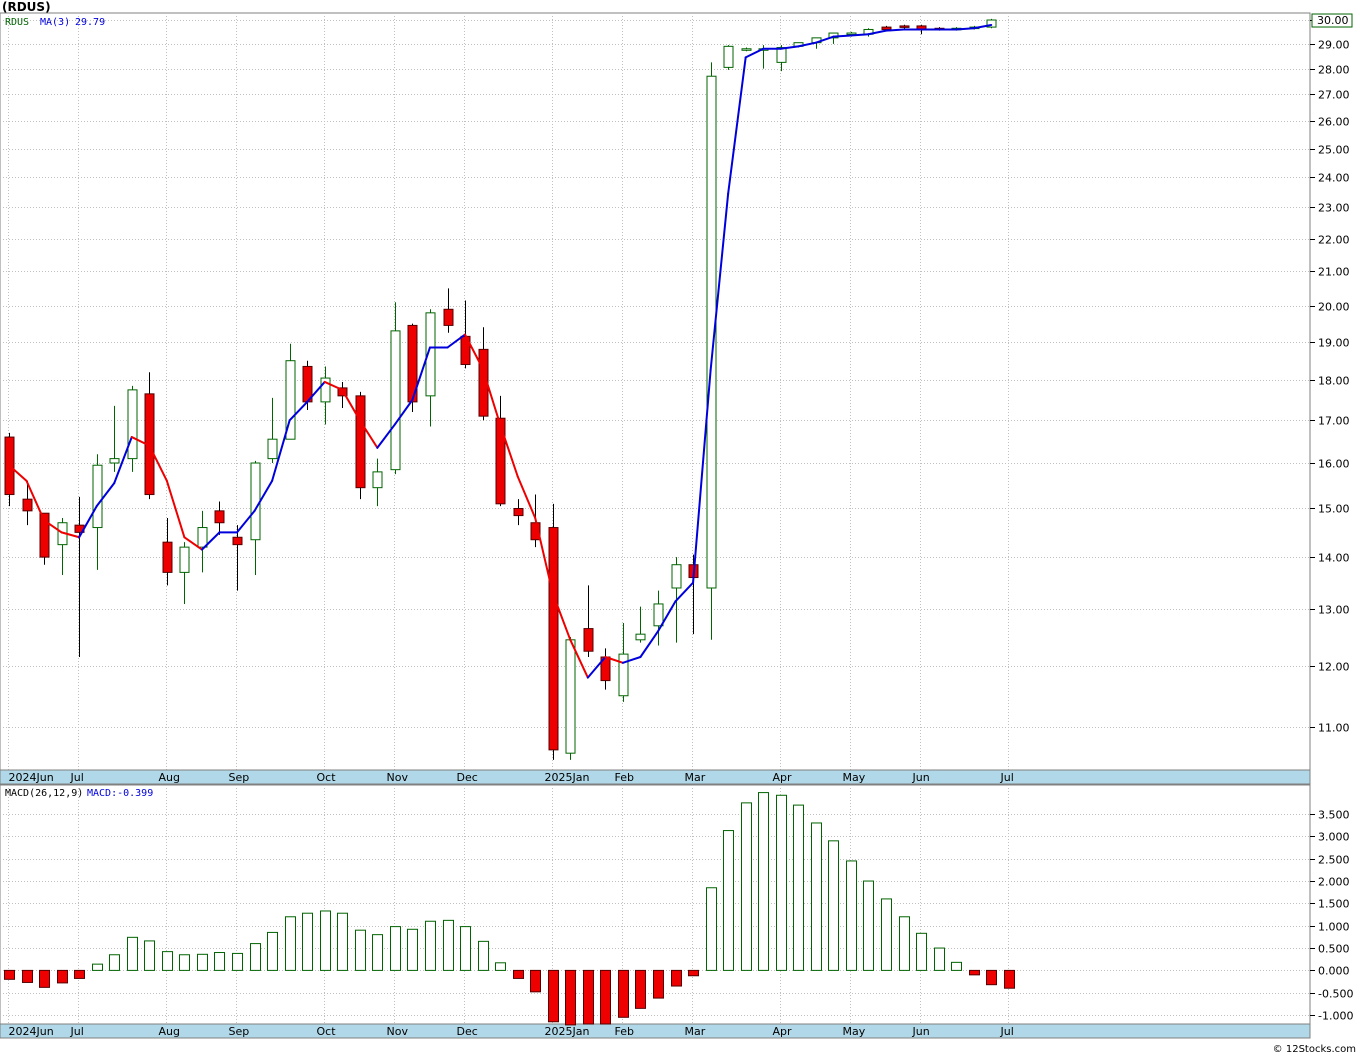 This screenshot has height=1056, width=1360. What do you see at coordinates (1334, 307) in the screenshot?
I see `price-ytick-label: 20.00` at bounding box center [1334, 307].